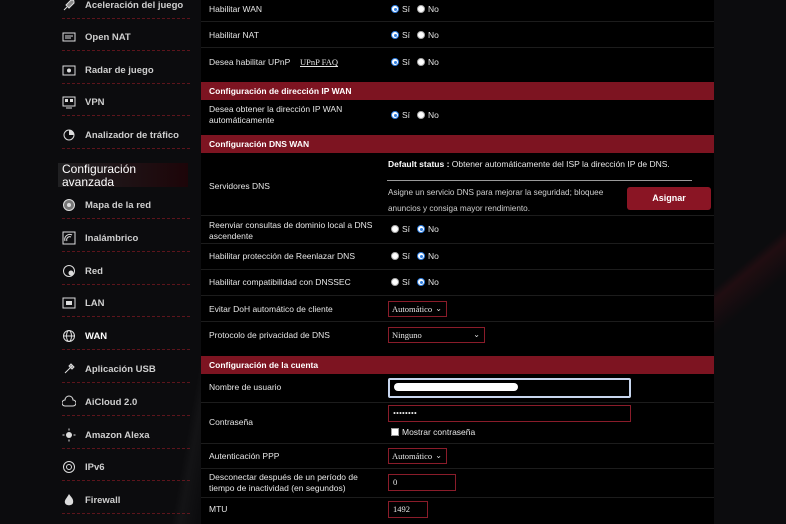 The image size is (786, 524). What do you see at coordinates (436, 335) in the screenshot?
I see `privacy-protocol-select: Ninguno ⌄` at bounding box center [436, 335].